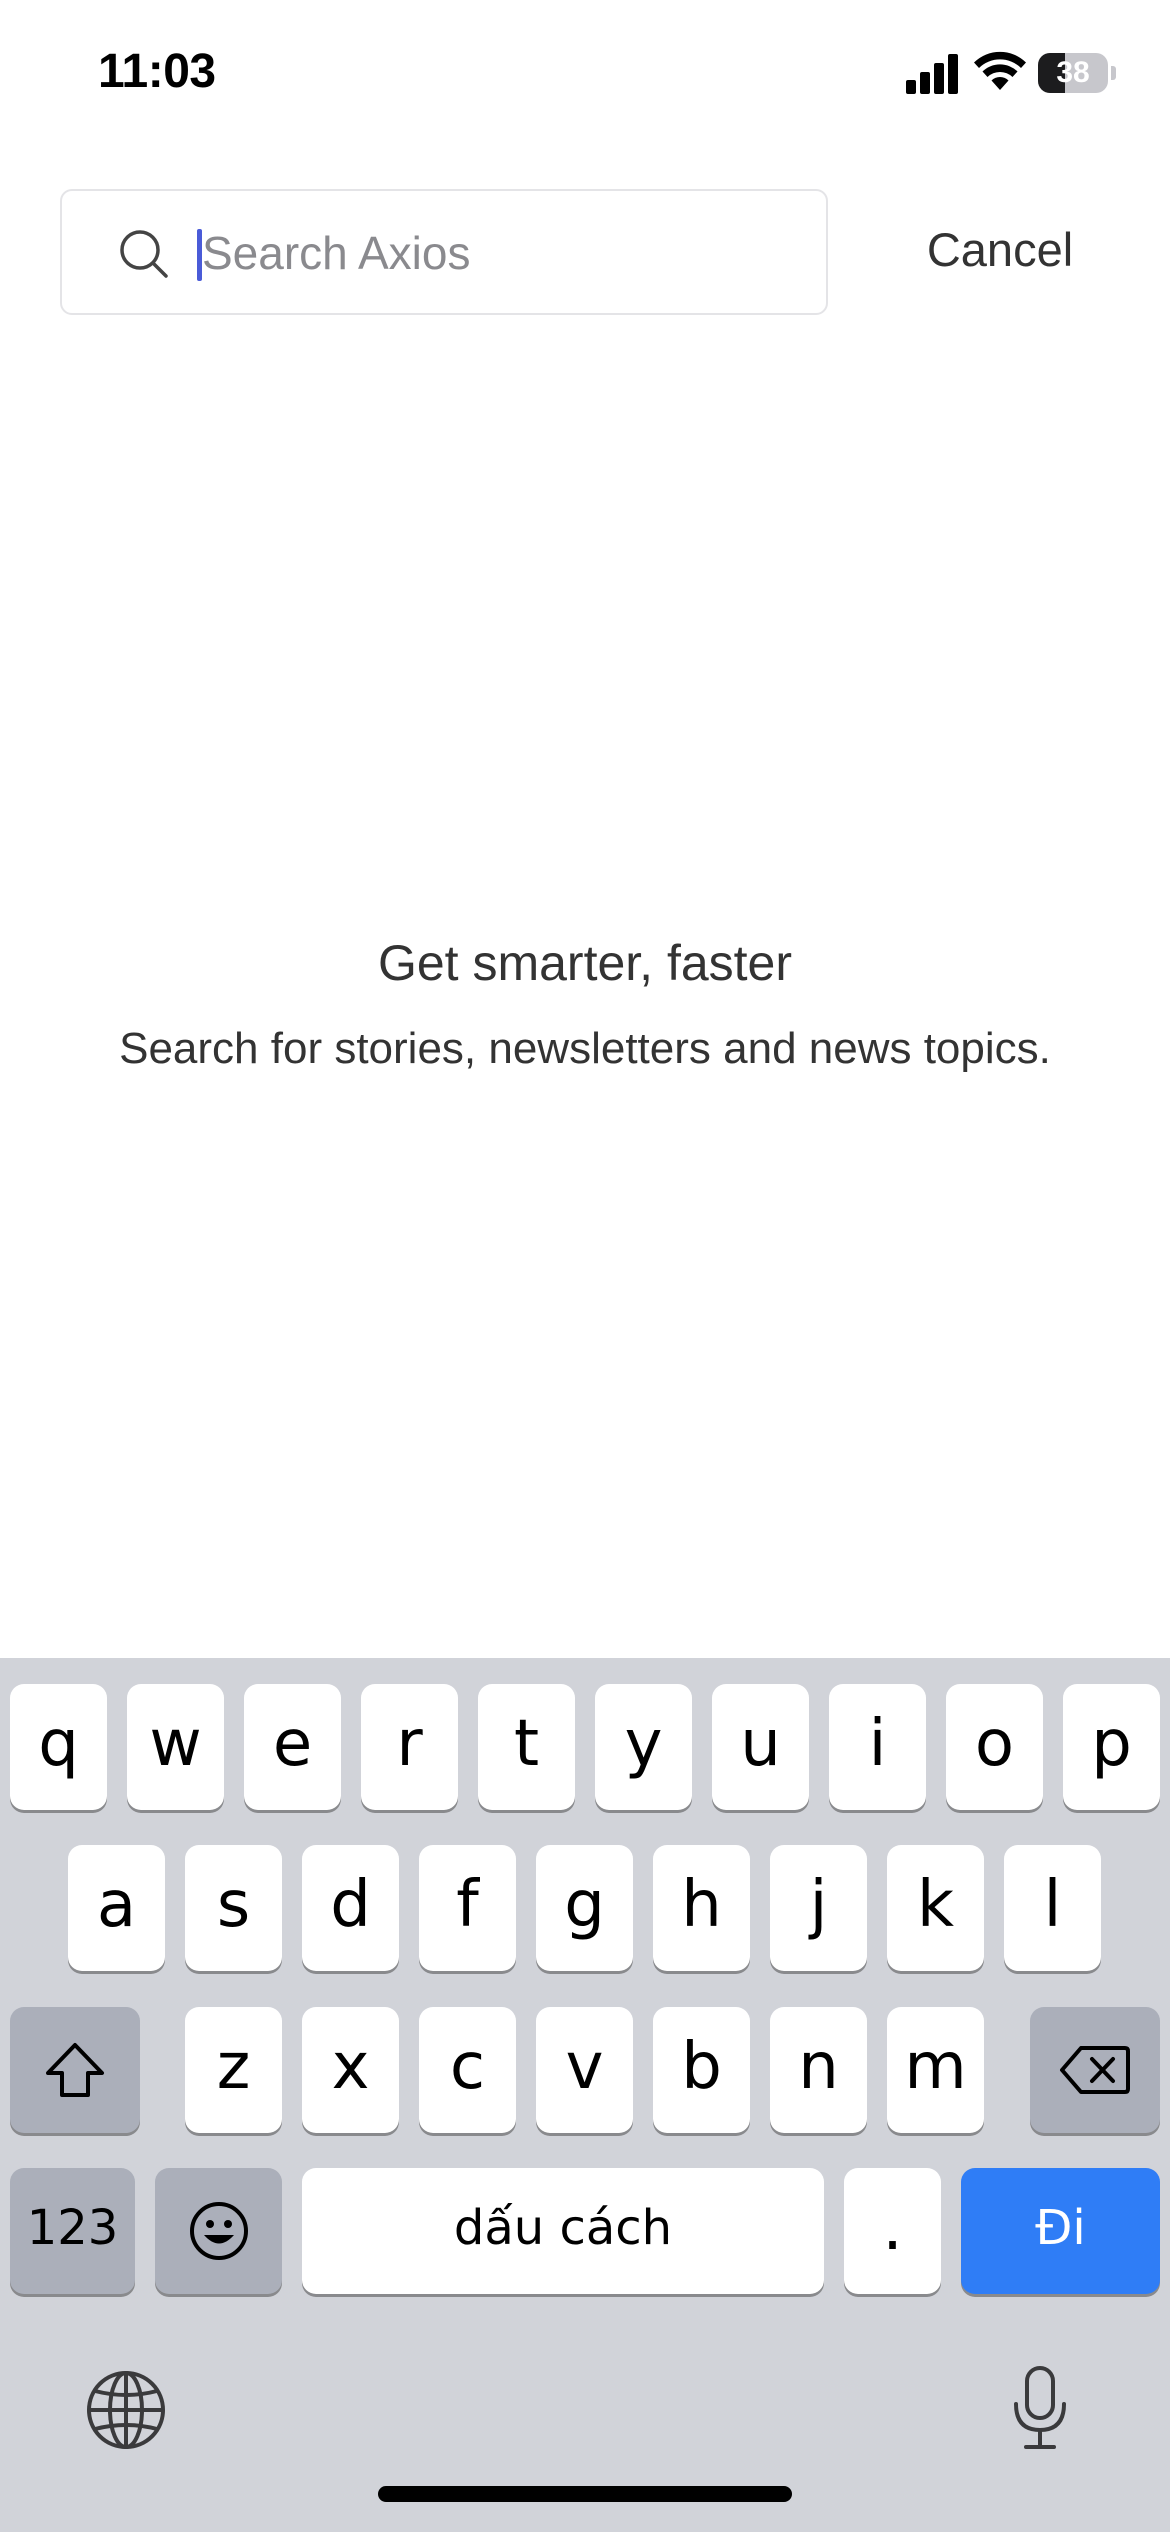 This screenshot has width=1170, height=2532. Describe the element at coordinates (526, 1747) in the screenshot. I see `key-t: t` at that location.